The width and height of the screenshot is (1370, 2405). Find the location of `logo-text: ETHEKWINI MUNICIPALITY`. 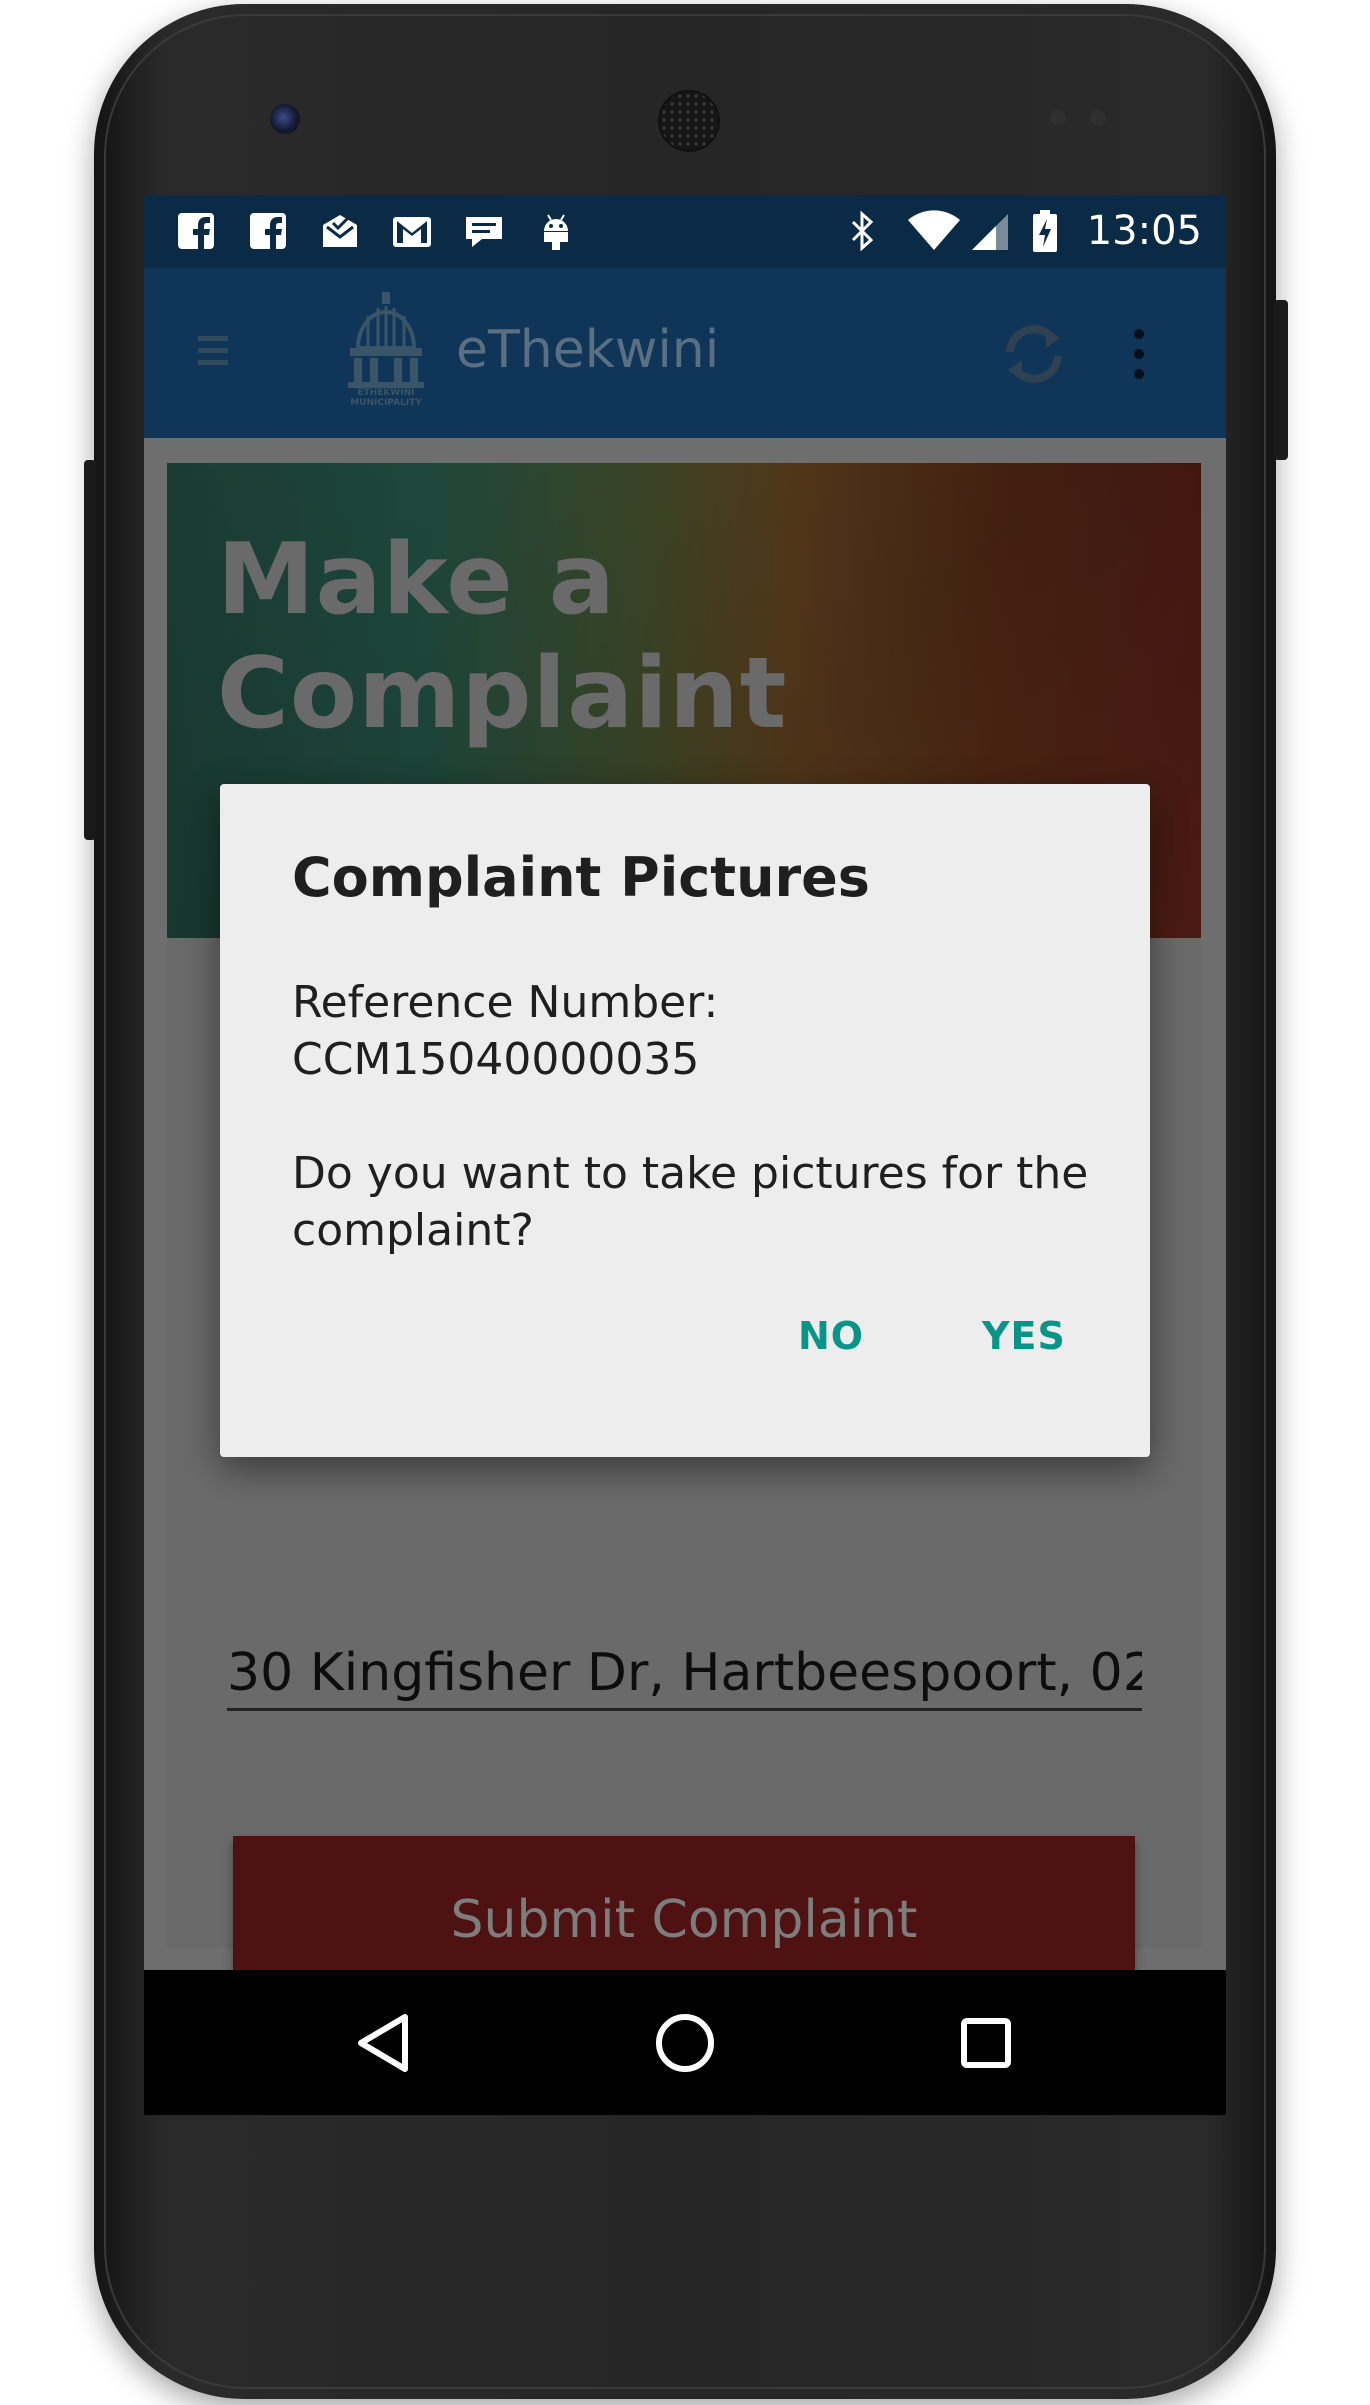

logo-text: ETHEKWINI MUNICIPALITY is located at coordinates (386, 398).